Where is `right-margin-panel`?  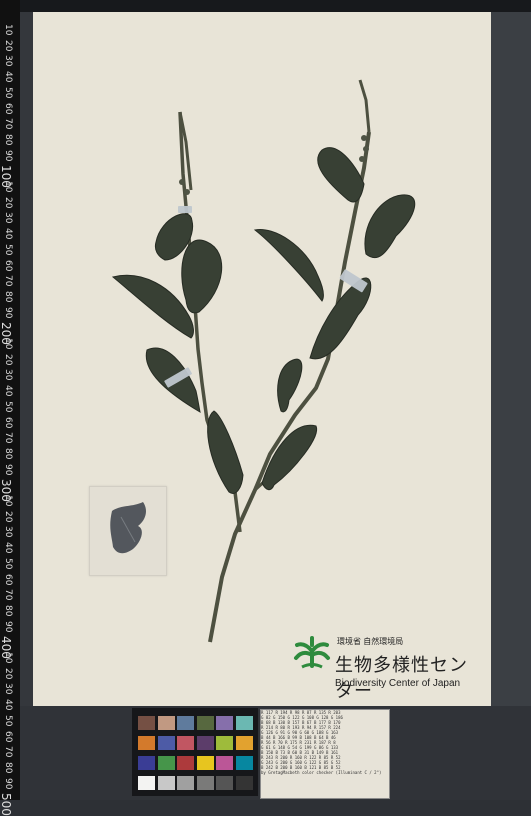
right-margin-panel is located at coordinates (511, 359).